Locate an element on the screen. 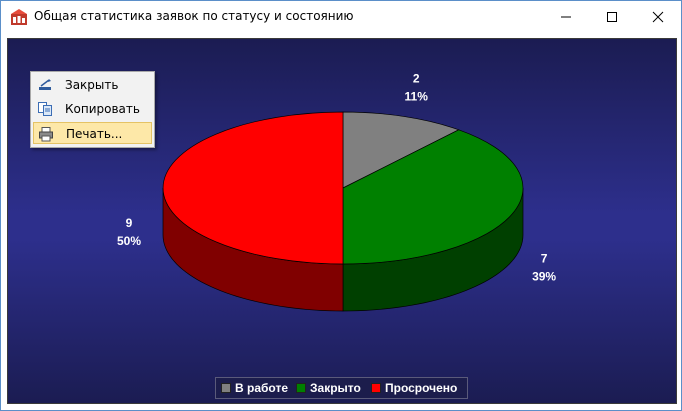  slice-percent-label: 50% is located at coordinates (129, 241).